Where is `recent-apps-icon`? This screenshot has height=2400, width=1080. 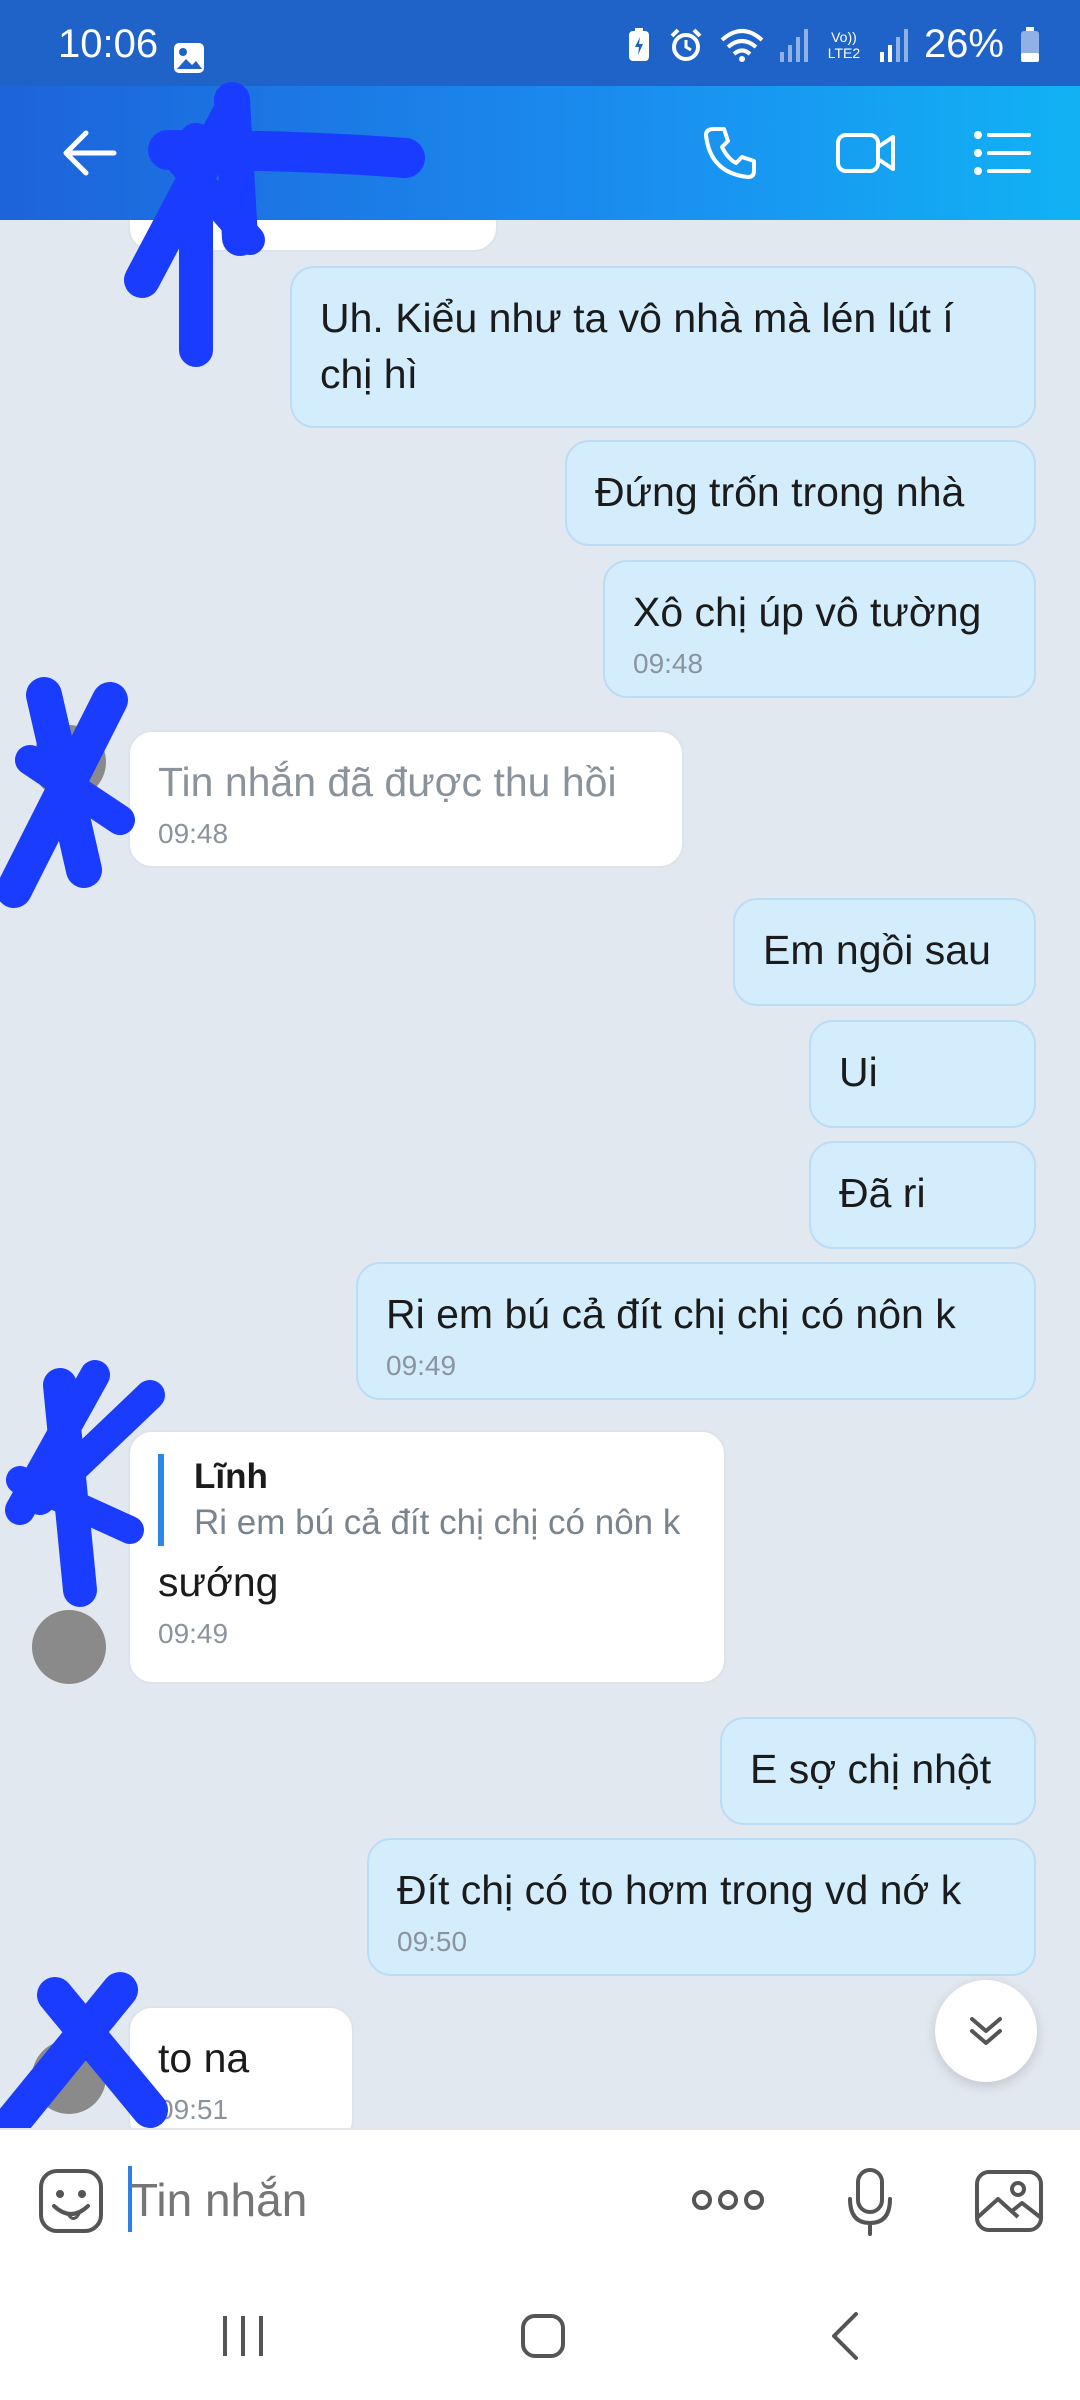 recent-apps-icon is located at coordinates (243, 2336).